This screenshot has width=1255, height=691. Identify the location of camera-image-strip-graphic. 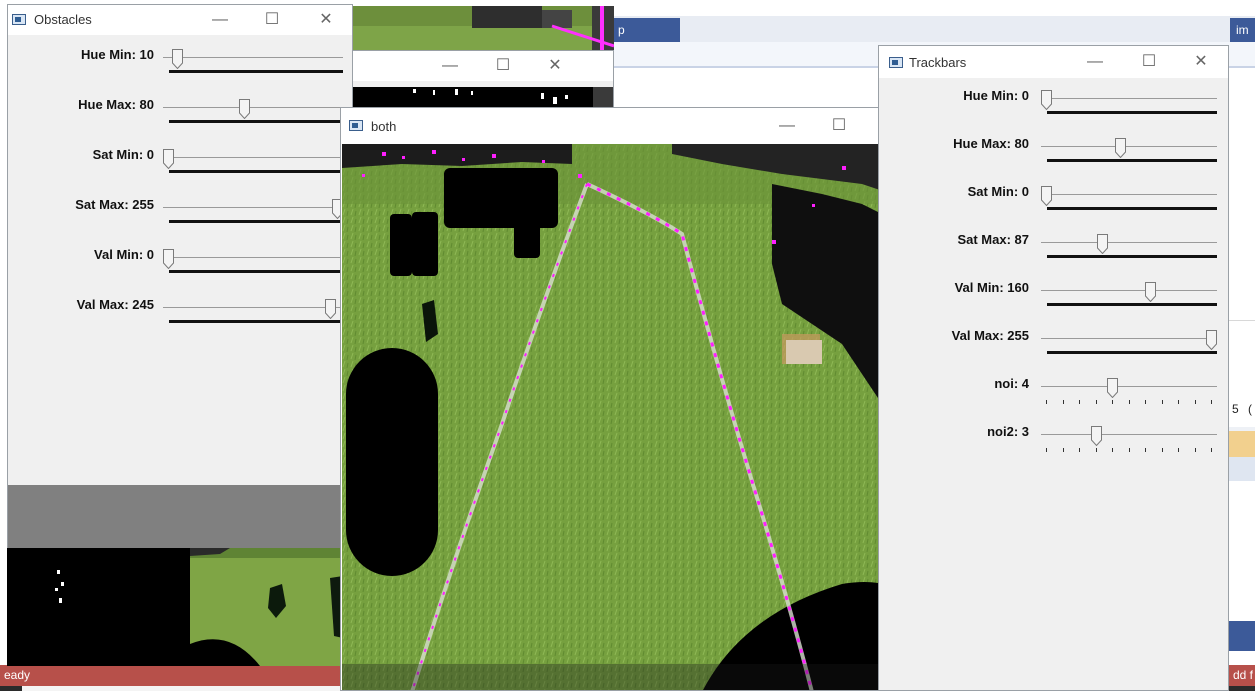
(483, 29).